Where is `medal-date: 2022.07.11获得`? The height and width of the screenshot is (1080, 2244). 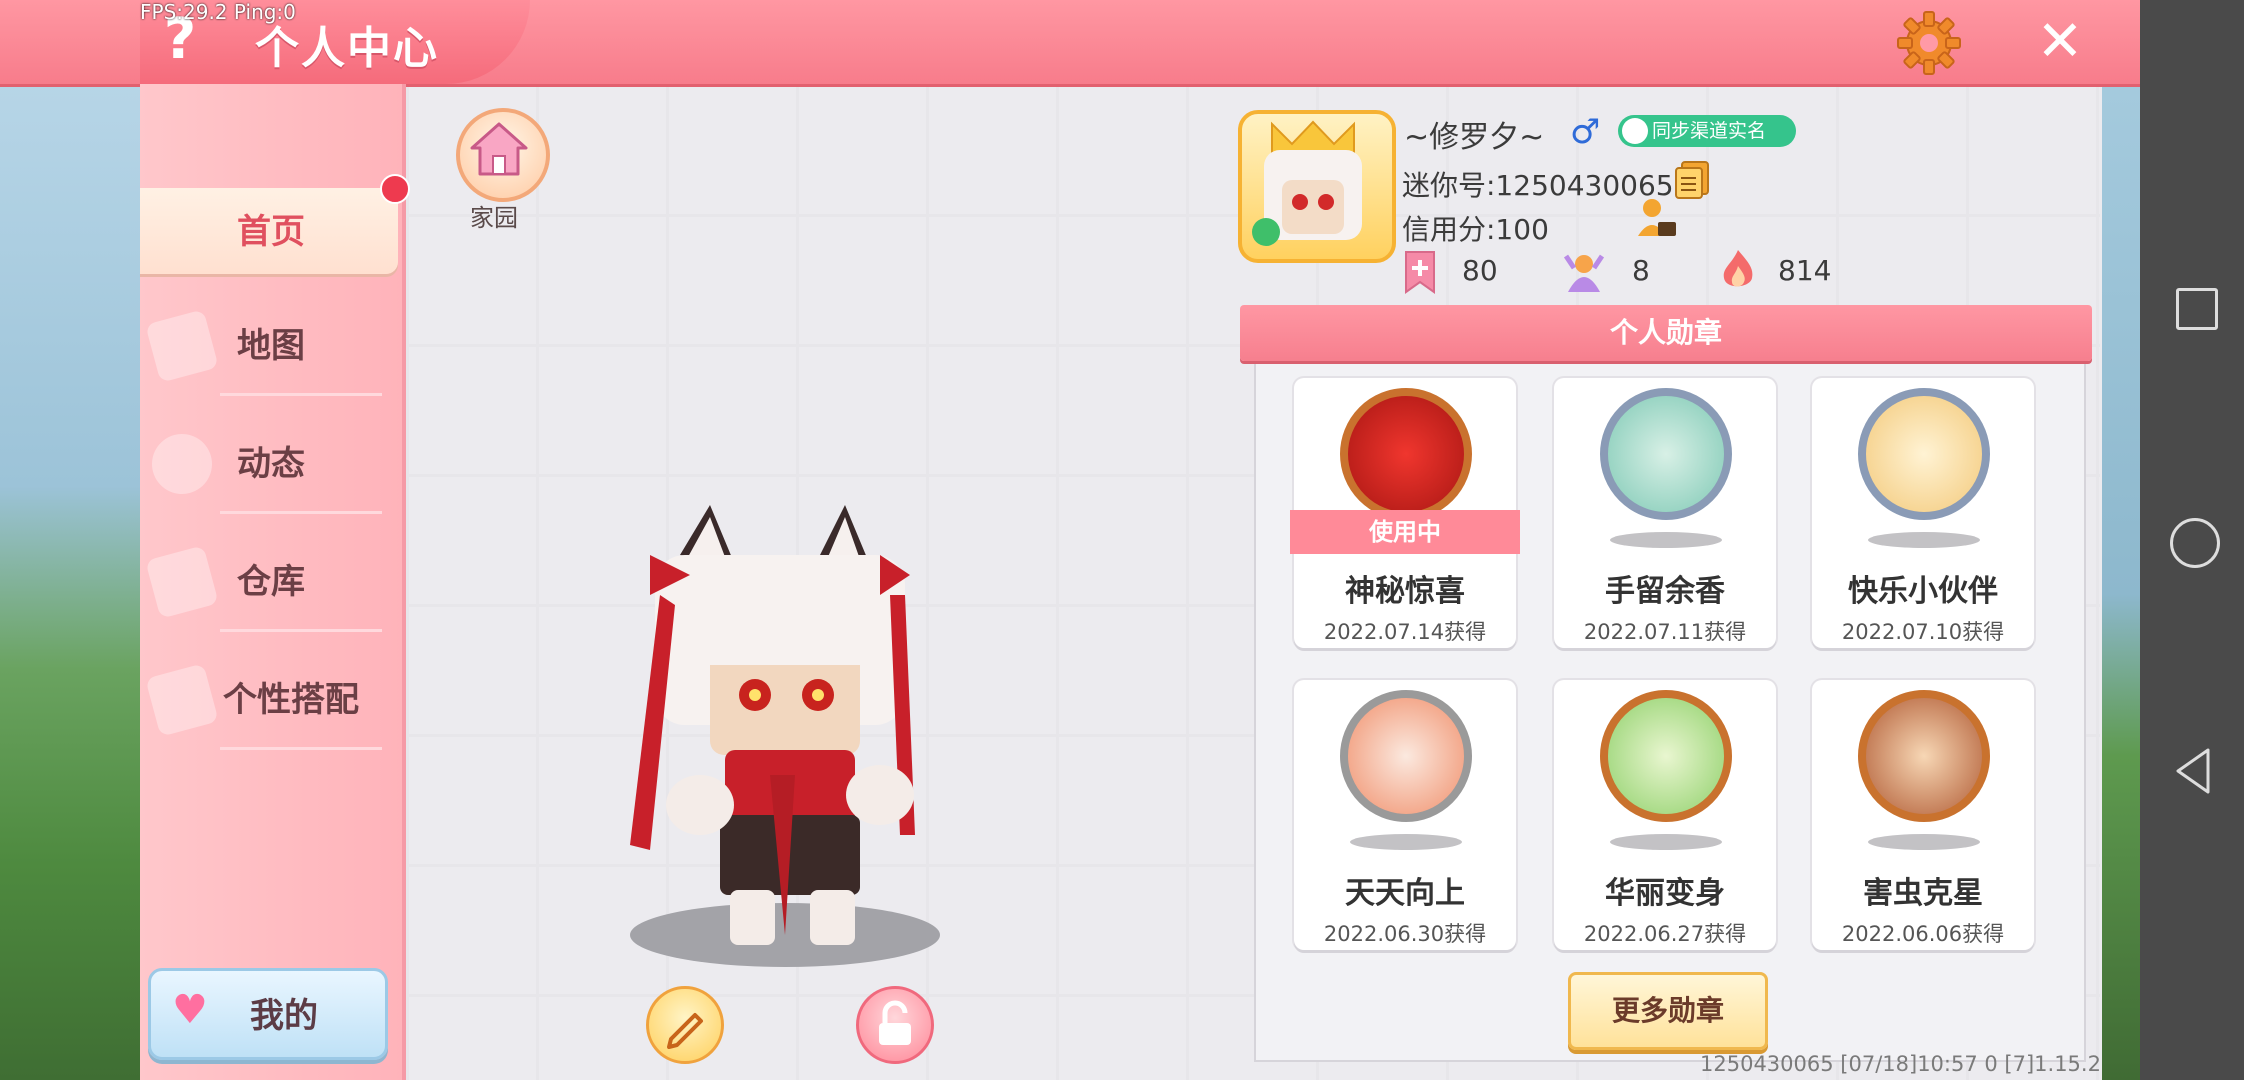
medal-date: 2022.07.11获得 is located at coordinates (1665, 632).